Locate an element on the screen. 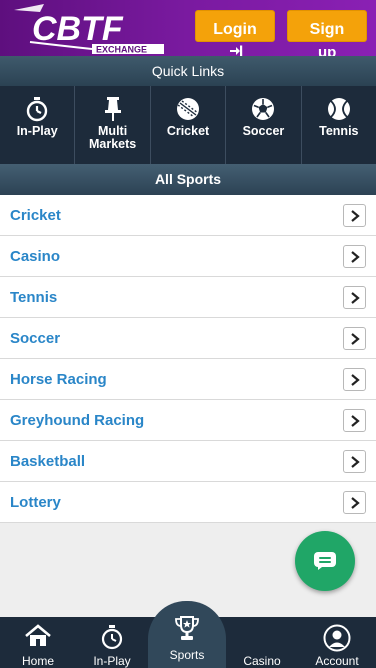 This screenshot has width=376, height=668. sport-name: Soccer is located at coordinates (35, 338).